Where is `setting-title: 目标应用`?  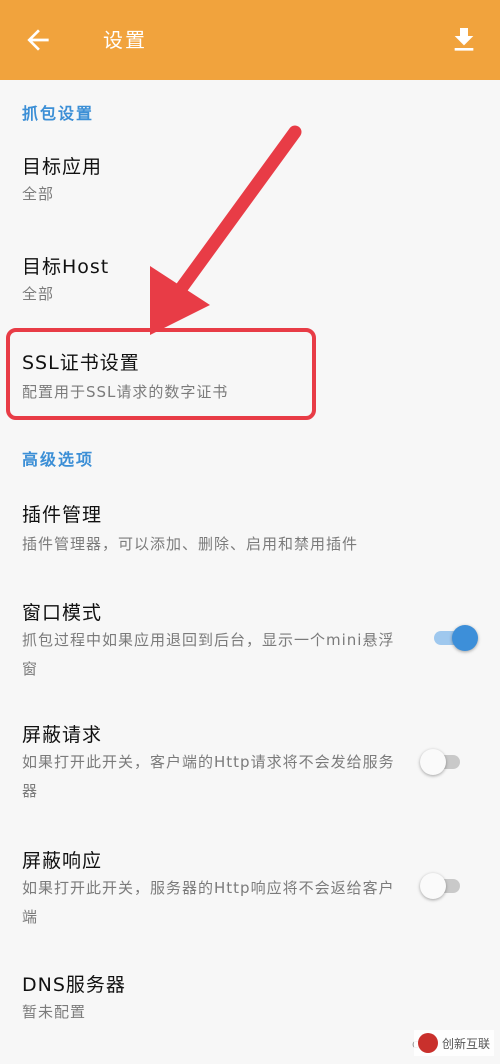
setting-title: 目标应用 is located at coordinates (62, 167).